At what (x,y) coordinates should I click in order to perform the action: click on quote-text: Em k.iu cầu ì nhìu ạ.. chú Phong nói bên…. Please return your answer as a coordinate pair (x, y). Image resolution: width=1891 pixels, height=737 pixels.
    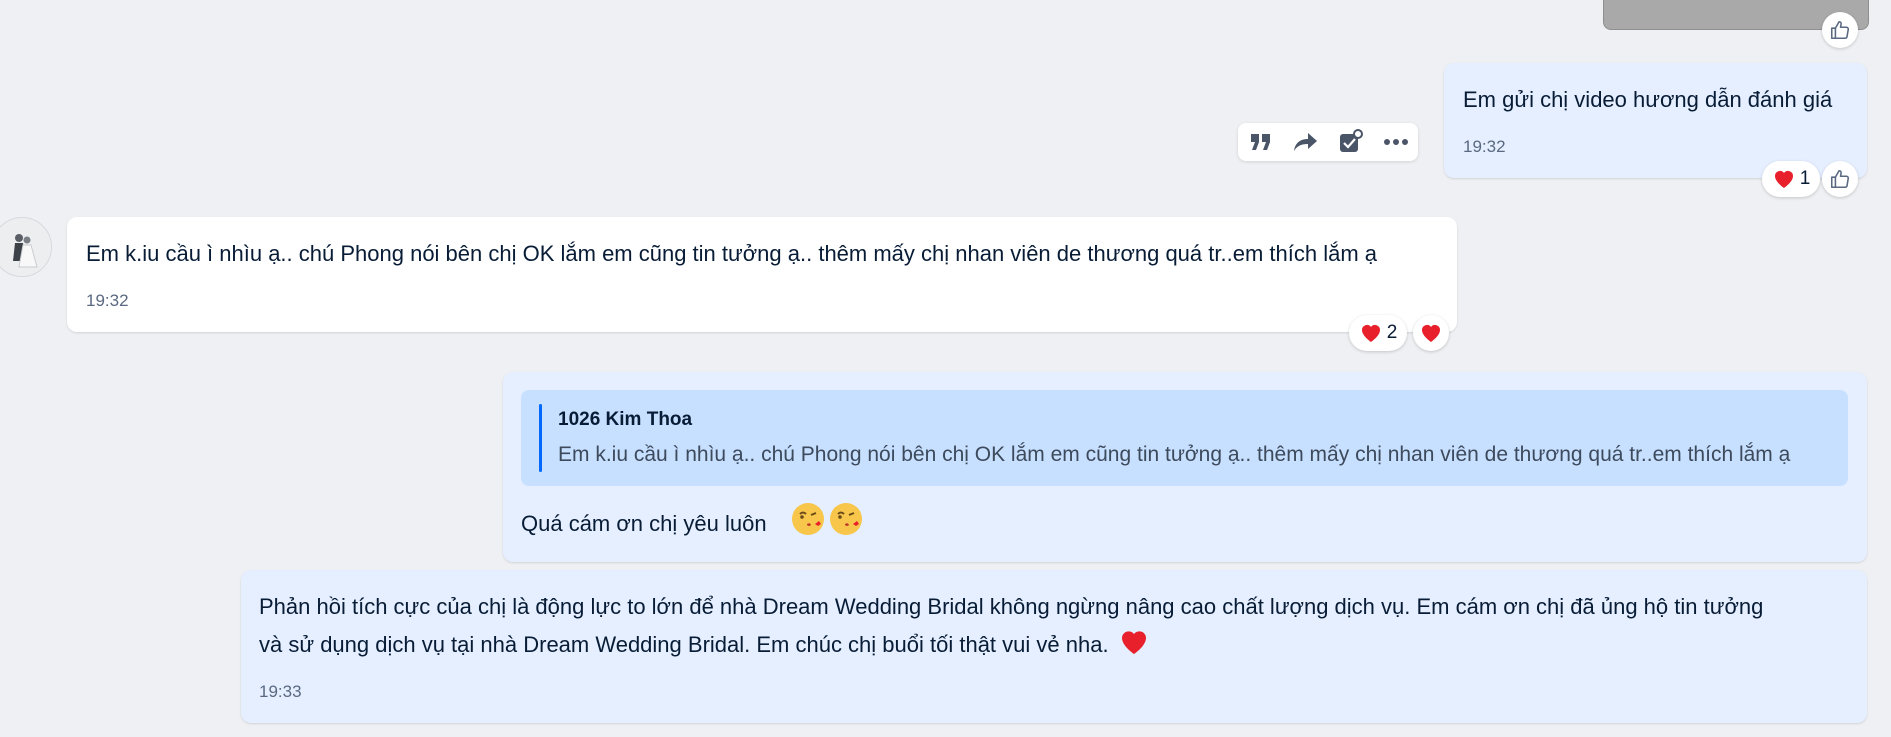
    Looking at the image, I should click on (1174, 454).